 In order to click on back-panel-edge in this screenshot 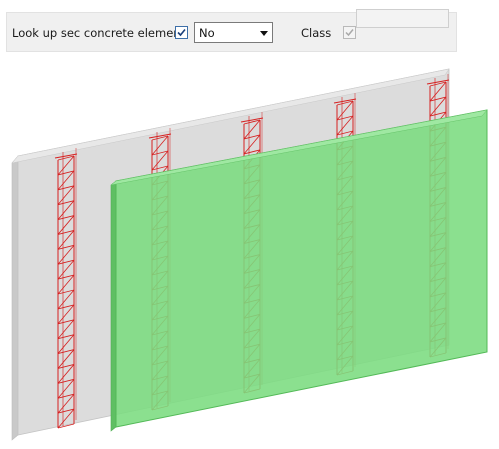, I will do `click(15, 298)`.